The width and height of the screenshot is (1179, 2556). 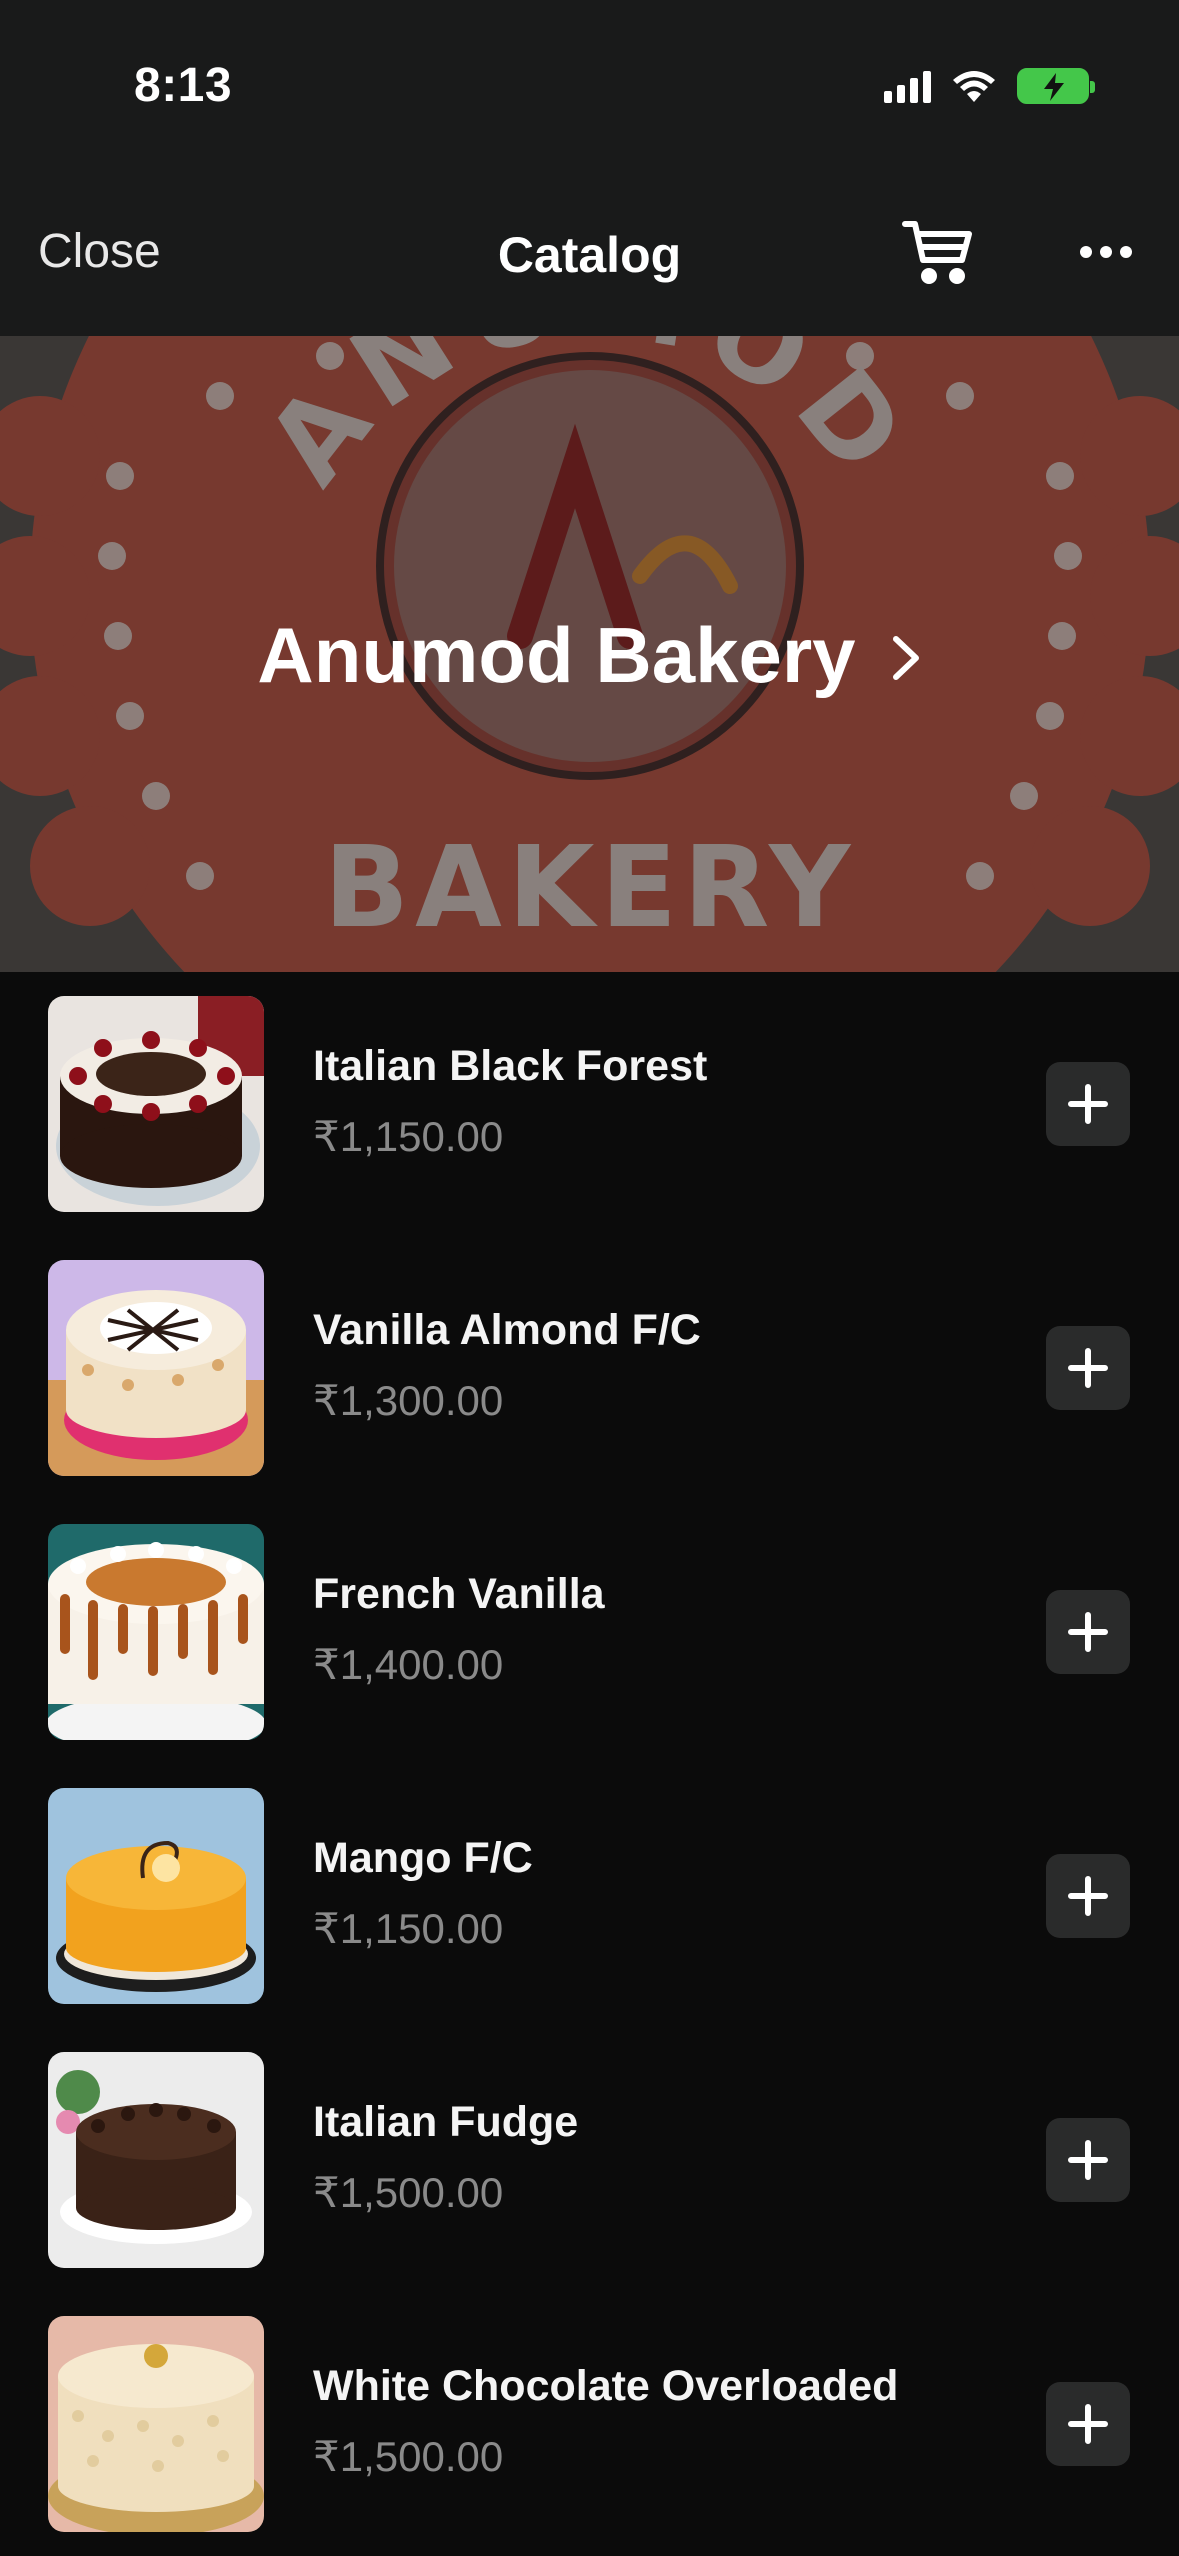 What do you see at coordinates (1086, 252) in the screenshot?
I see `more-icon` at bounding box center [1086, 252].